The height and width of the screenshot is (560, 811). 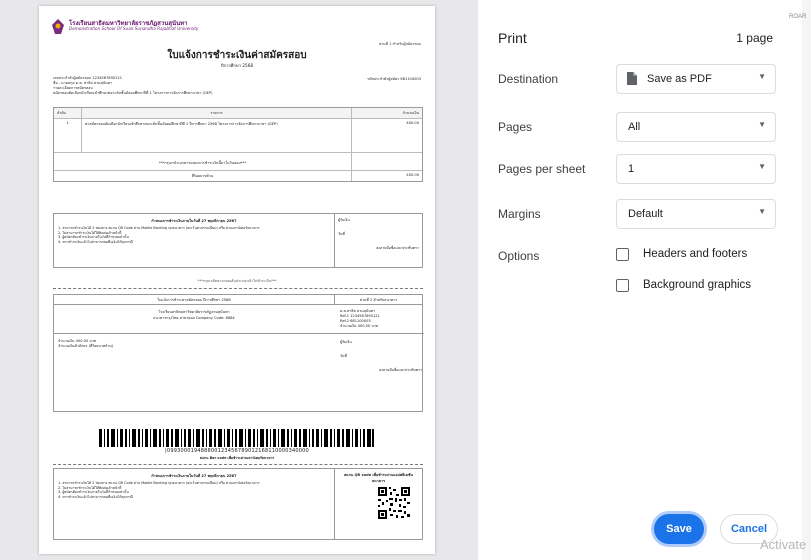 I want to click on sign-label: ลงลายมือชื่อและประทับตรา, so click(x=397, y=248).